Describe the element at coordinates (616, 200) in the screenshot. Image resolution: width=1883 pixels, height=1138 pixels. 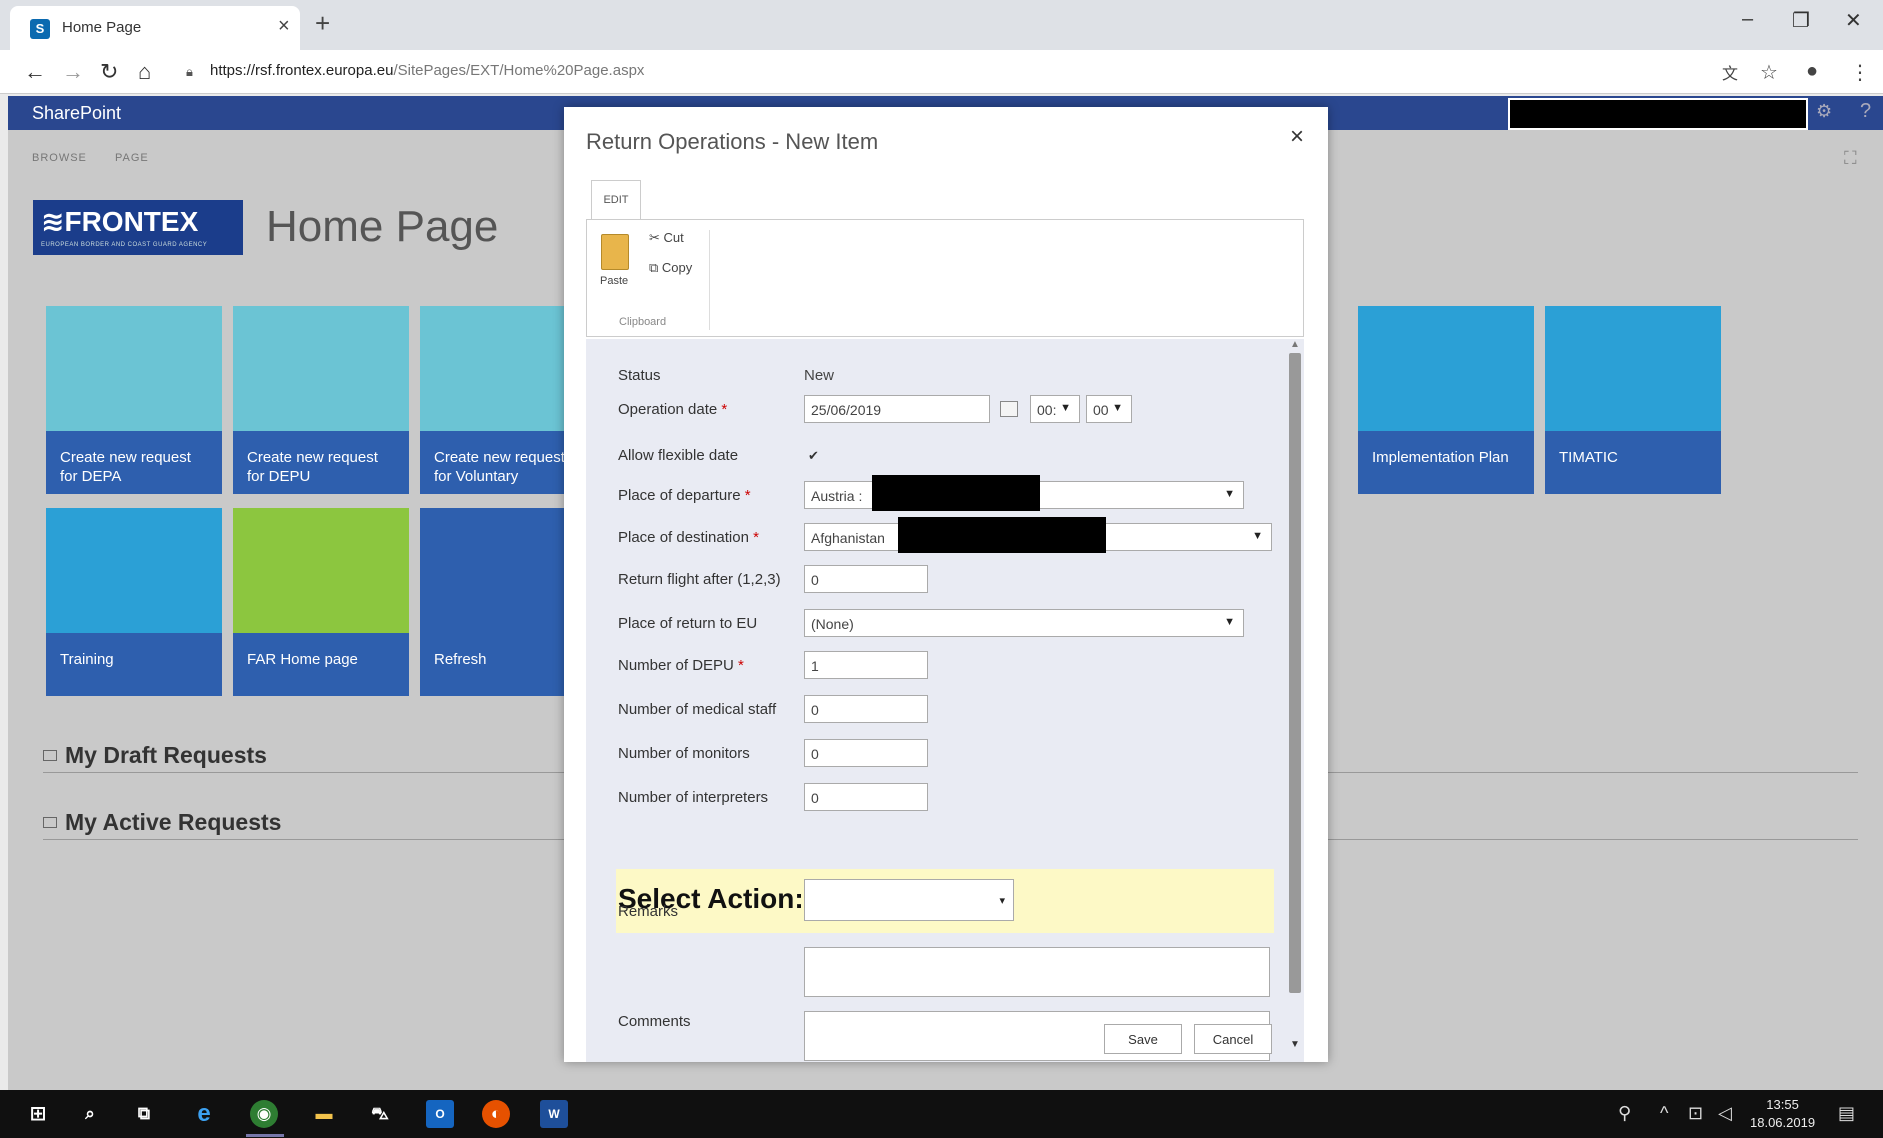
I see `ribbon-tab-edit: EDIT` at that location.